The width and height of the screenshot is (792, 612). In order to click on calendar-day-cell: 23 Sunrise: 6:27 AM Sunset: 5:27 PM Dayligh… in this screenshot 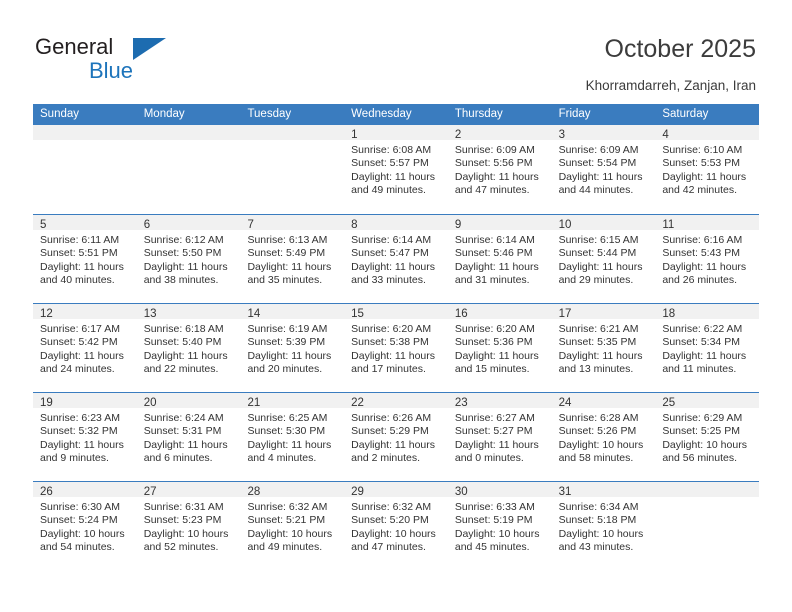, I will do `click(499, 437)`.